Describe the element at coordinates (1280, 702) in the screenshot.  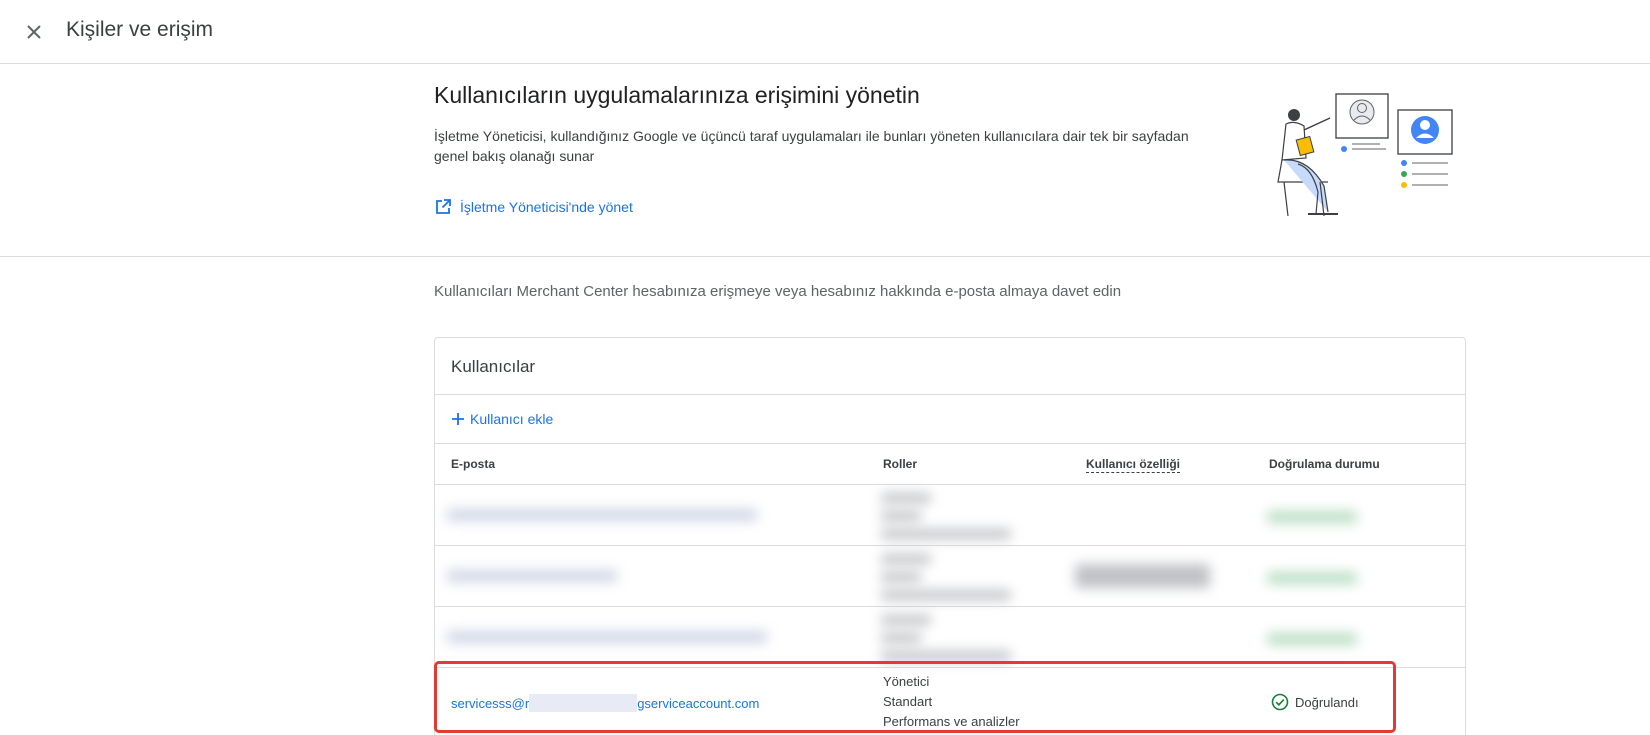
I see `check-circle-icon` at that location.